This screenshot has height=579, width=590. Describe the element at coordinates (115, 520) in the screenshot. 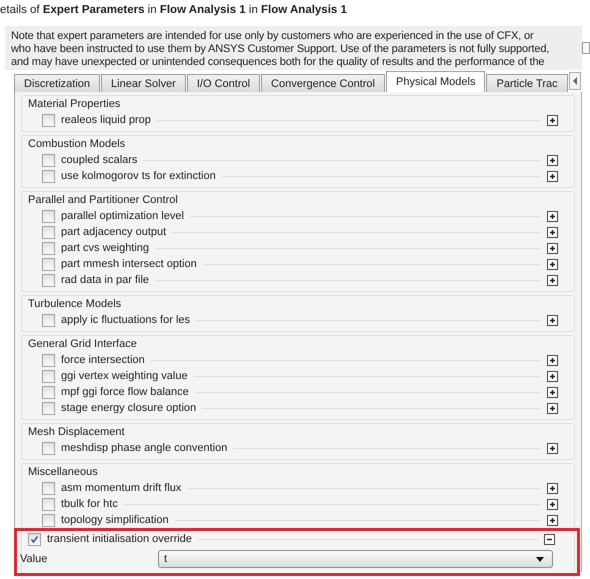

I see `parameter-label: topology simplification` at that location.